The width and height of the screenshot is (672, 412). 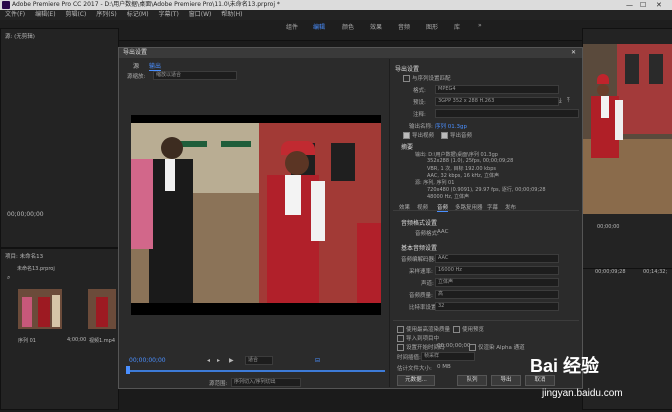 I want to click on audio-format-header: 音频格式设置, so click(x=419, y=222).